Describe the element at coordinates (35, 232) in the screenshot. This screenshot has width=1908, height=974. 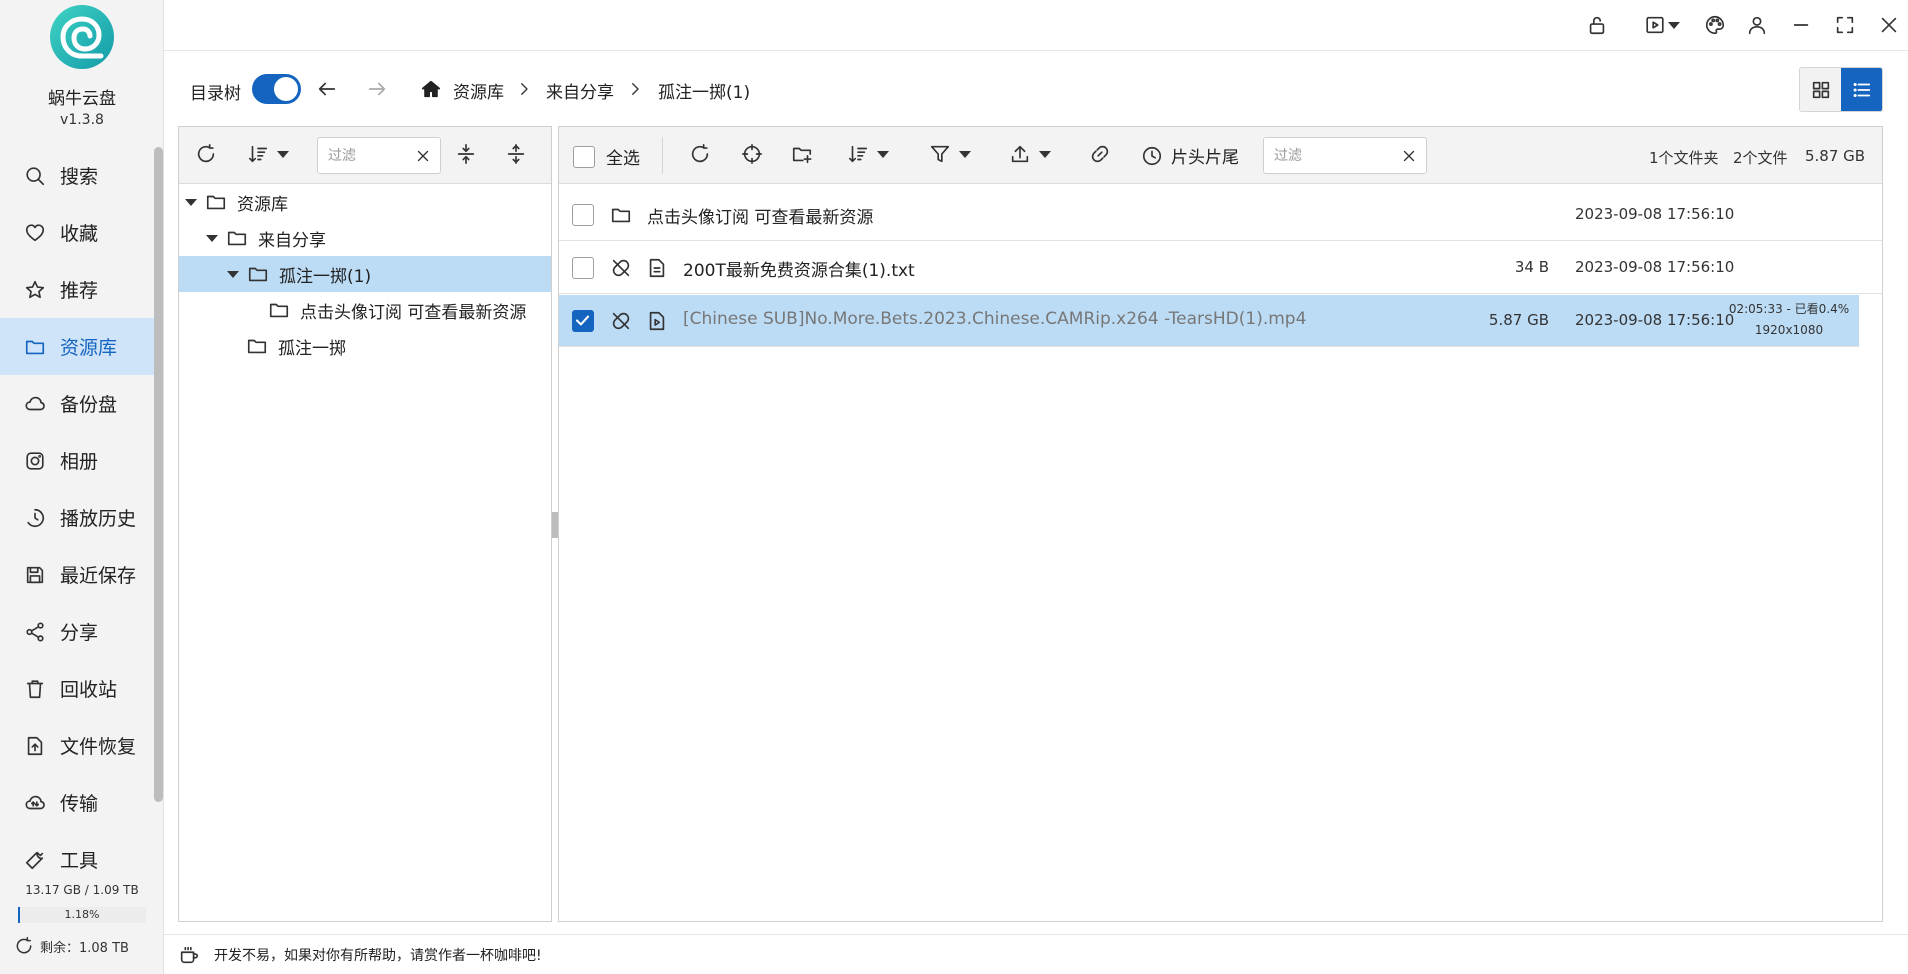
I see `heart-icon` at that location.